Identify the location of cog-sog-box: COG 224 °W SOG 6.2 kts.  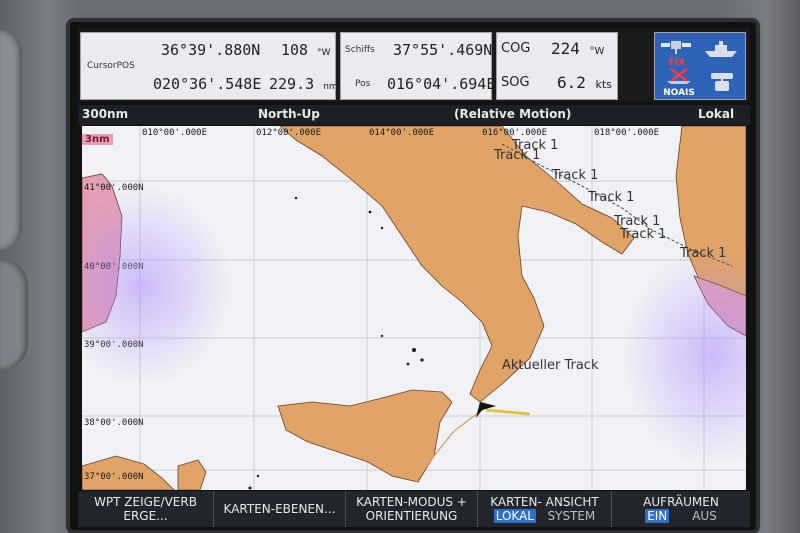
(557, 66).